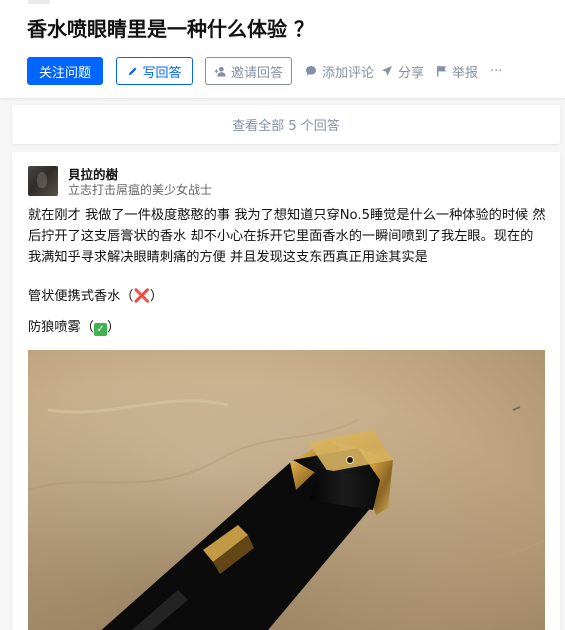 This screenshot has width=565, height=630. What do you see at coordinates (287, 296) in the screenshot?
I see `answer-line-tube-perfume: 管状便携式香水（❌）` at bounding box center [287, 296].